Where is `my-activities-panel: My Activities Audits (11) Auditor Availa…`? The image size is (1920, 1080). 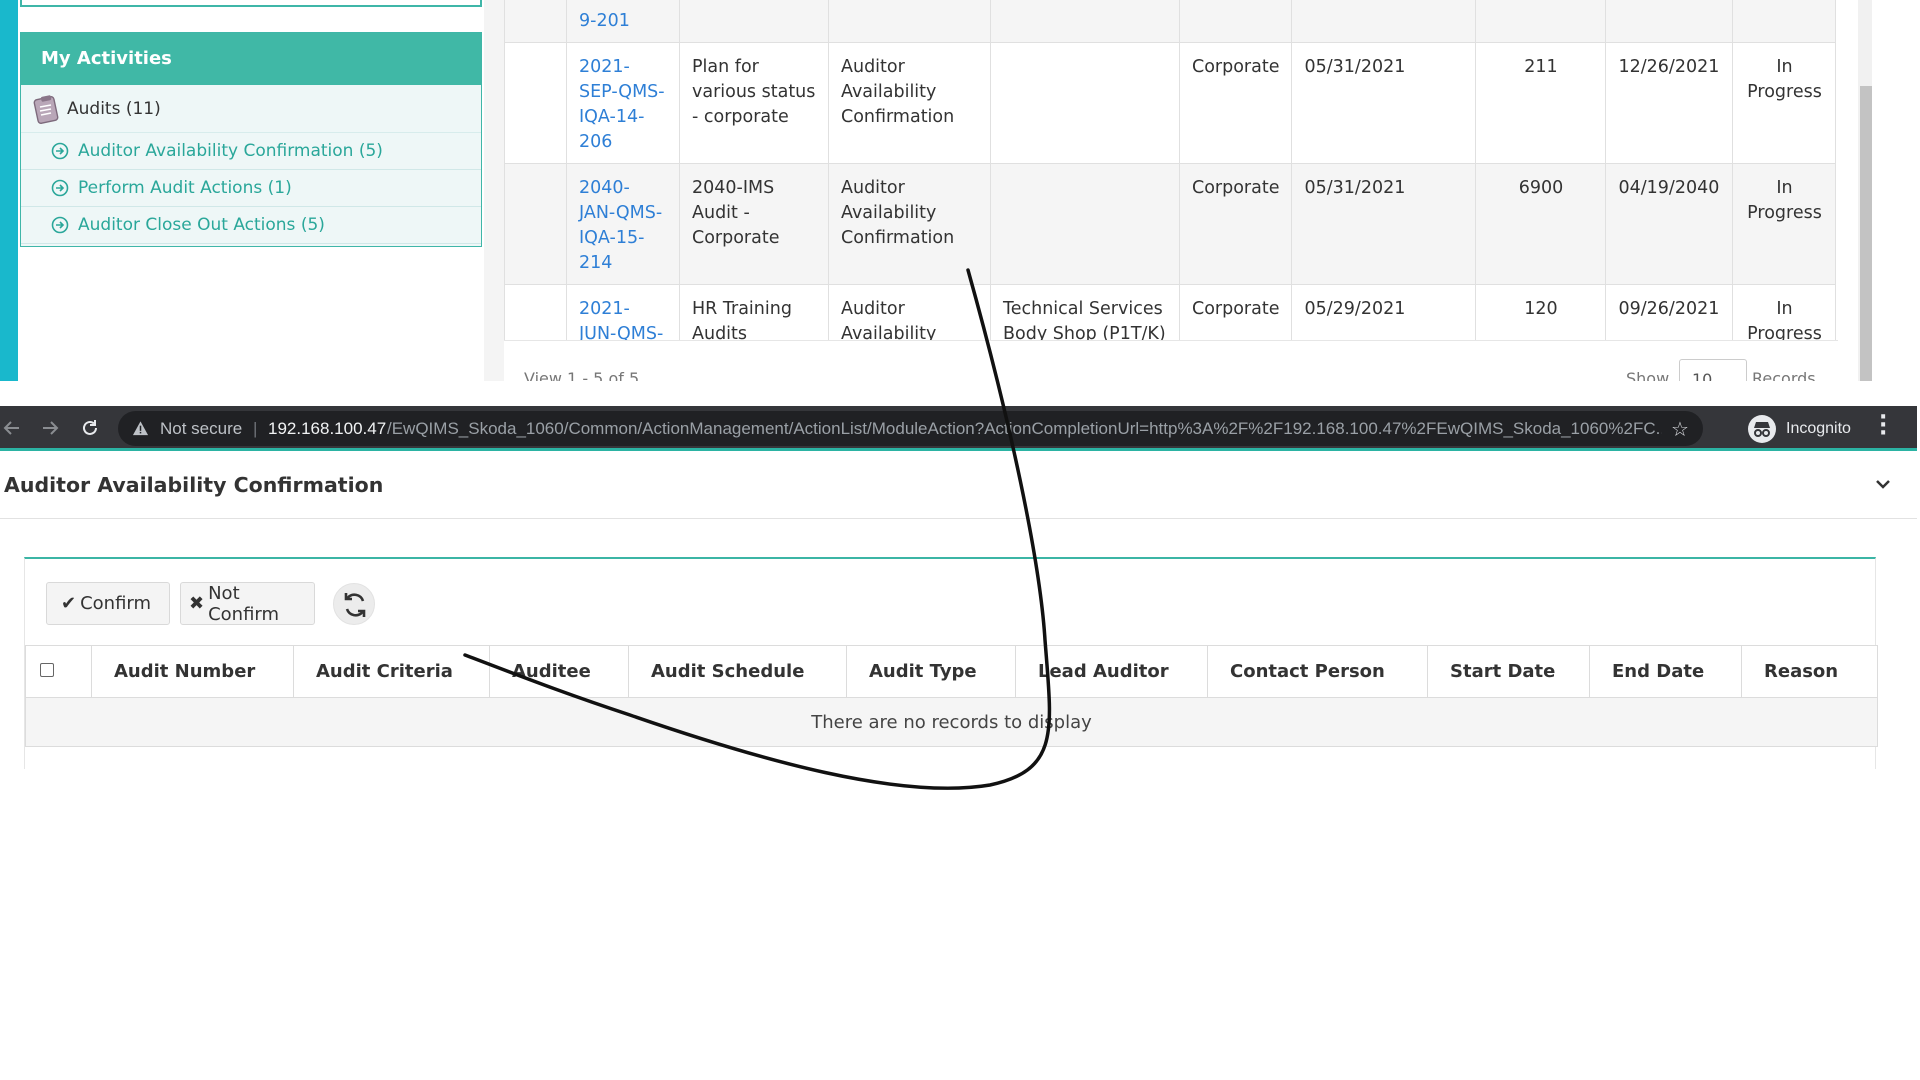
my-activities-panel: My Activities Audits (11) Auditor Availa… is located at coordinates (251, 139).